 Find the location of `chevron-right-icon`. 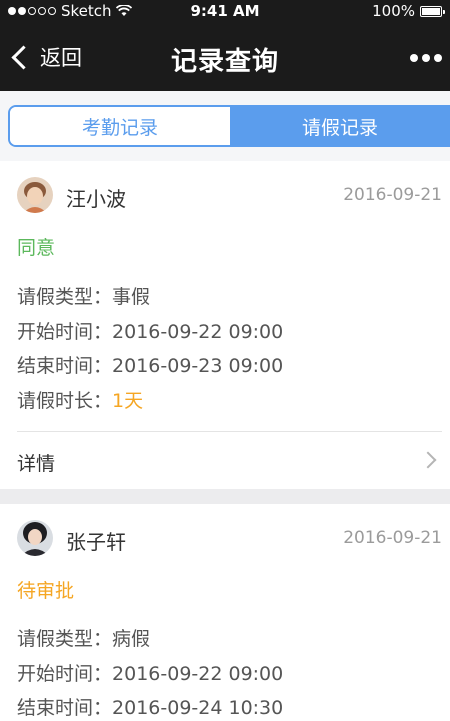

chevron-right-icon is located at coordinates (428, 460).